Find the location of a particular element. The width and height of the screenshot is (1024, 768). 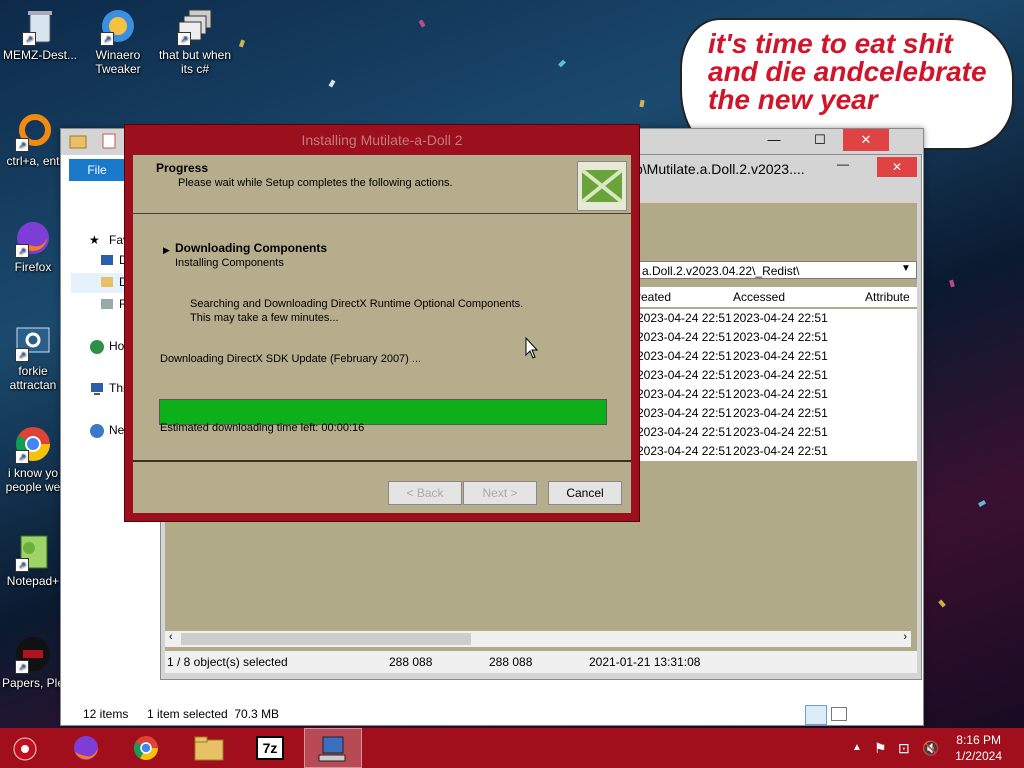

explorer-close-button: ✕ is located at coordinates (866, 140).